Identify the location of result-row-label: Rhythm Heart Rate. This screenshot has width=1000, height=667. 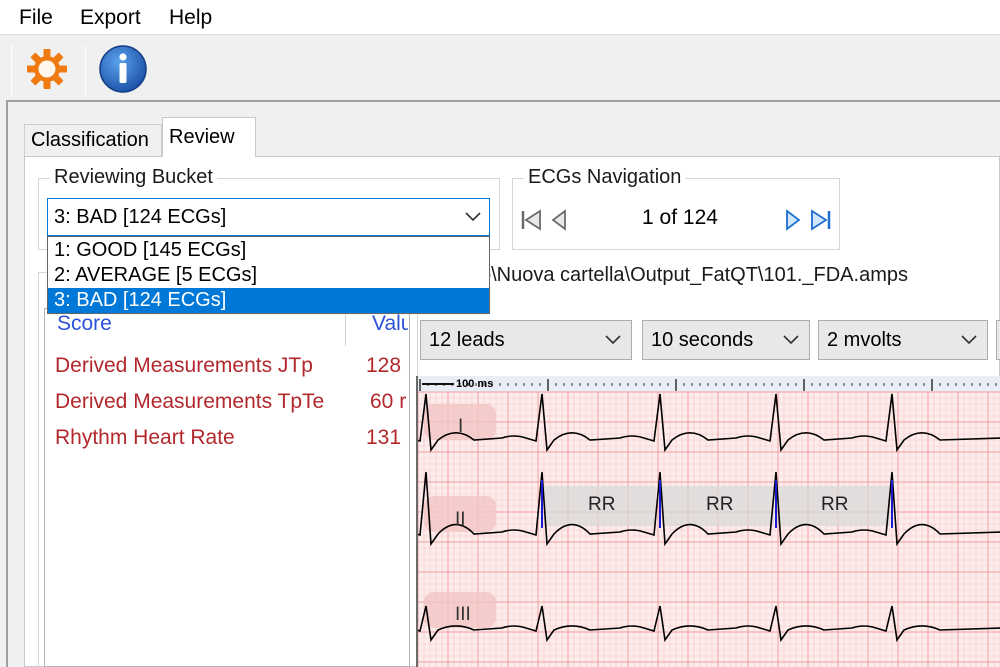
(145, 438).